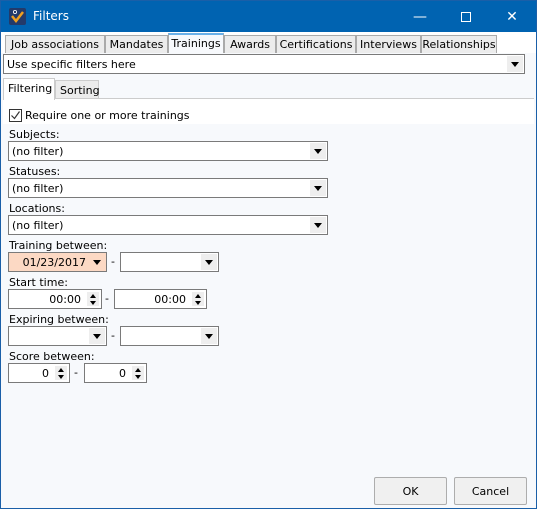 The image size is (537, 509). Describe the element at coordinates (38, 282) in the screenshot. I see `start-time-label: Start time:` at that location.